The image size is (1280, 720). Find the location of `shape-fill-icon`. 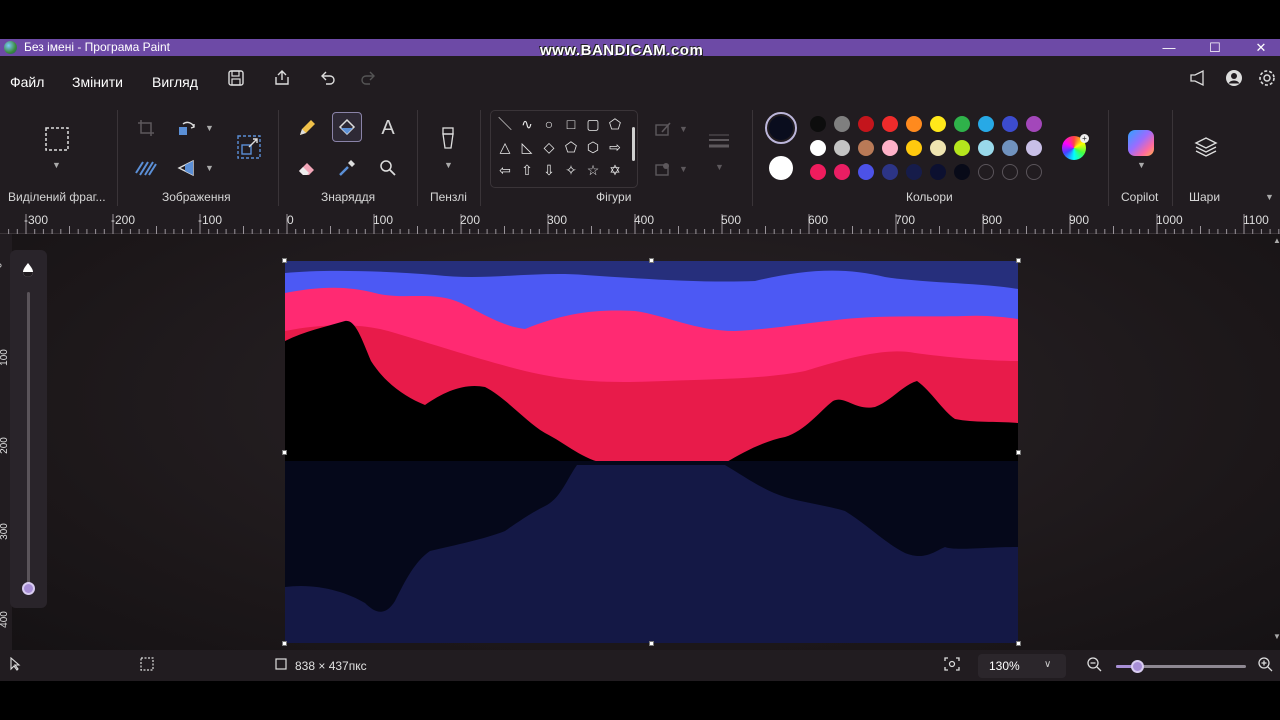

shape-fill-icon is located at coordinates (663, 169).